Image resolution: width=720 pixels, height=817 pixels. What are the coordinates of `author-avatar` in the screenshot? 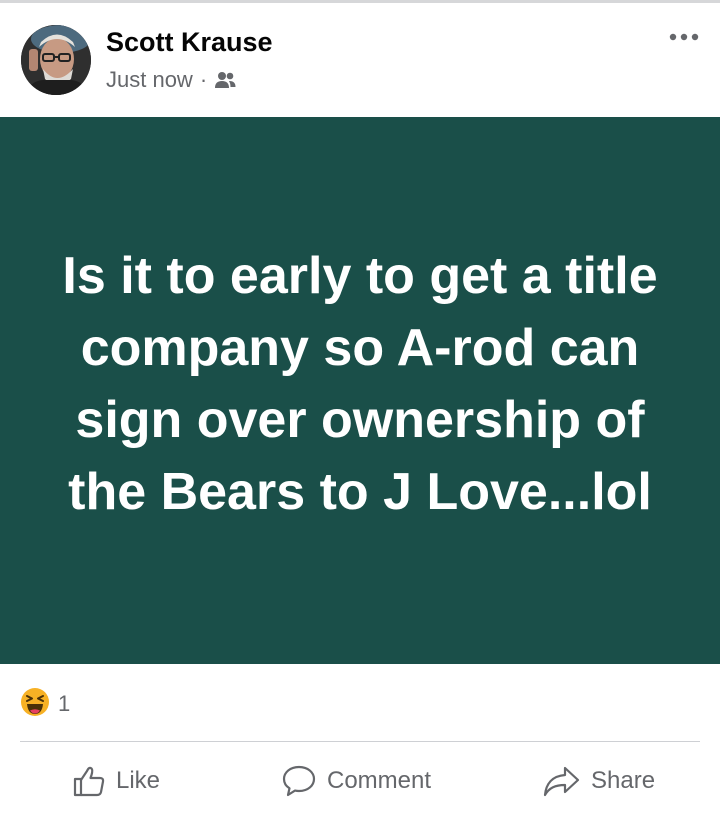 It's located at (56, 60).